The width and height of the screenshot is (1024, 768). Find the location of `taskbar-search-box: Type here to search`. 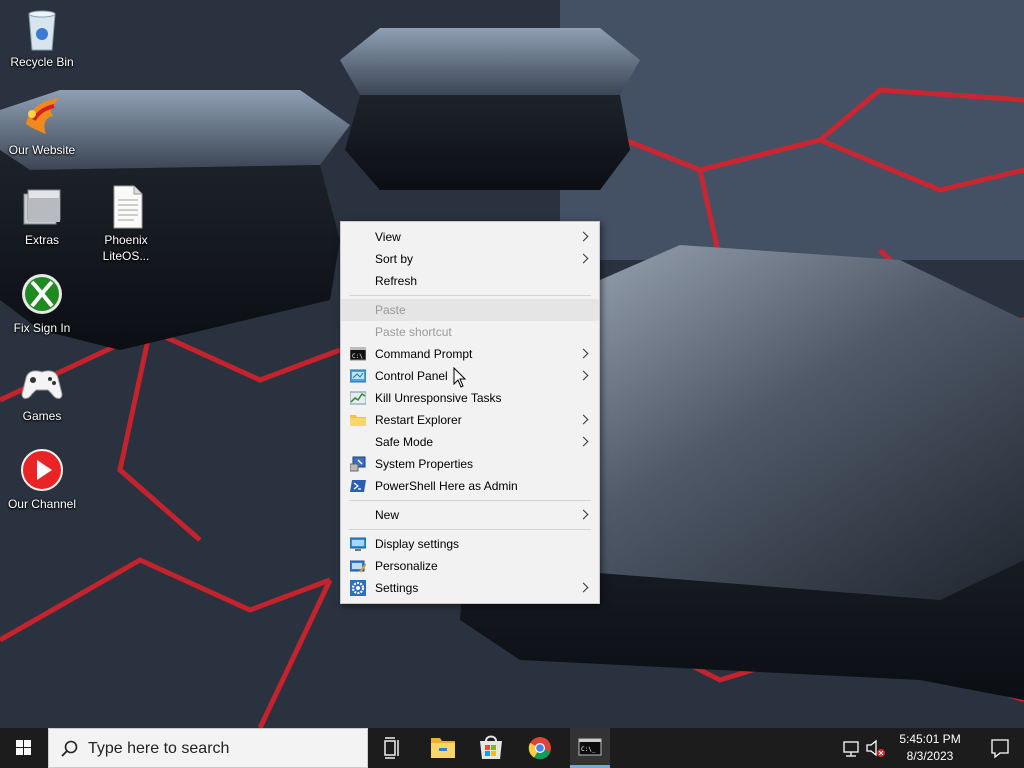

taskbar-search-box: Type here to search is located at coordinates (208, 748).